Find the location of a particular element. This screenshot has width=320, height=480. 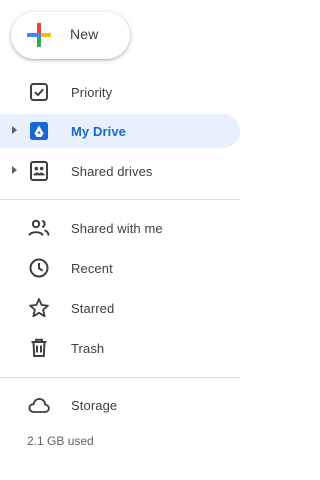

shared-drives-icon is located at coordinates (39, 171).